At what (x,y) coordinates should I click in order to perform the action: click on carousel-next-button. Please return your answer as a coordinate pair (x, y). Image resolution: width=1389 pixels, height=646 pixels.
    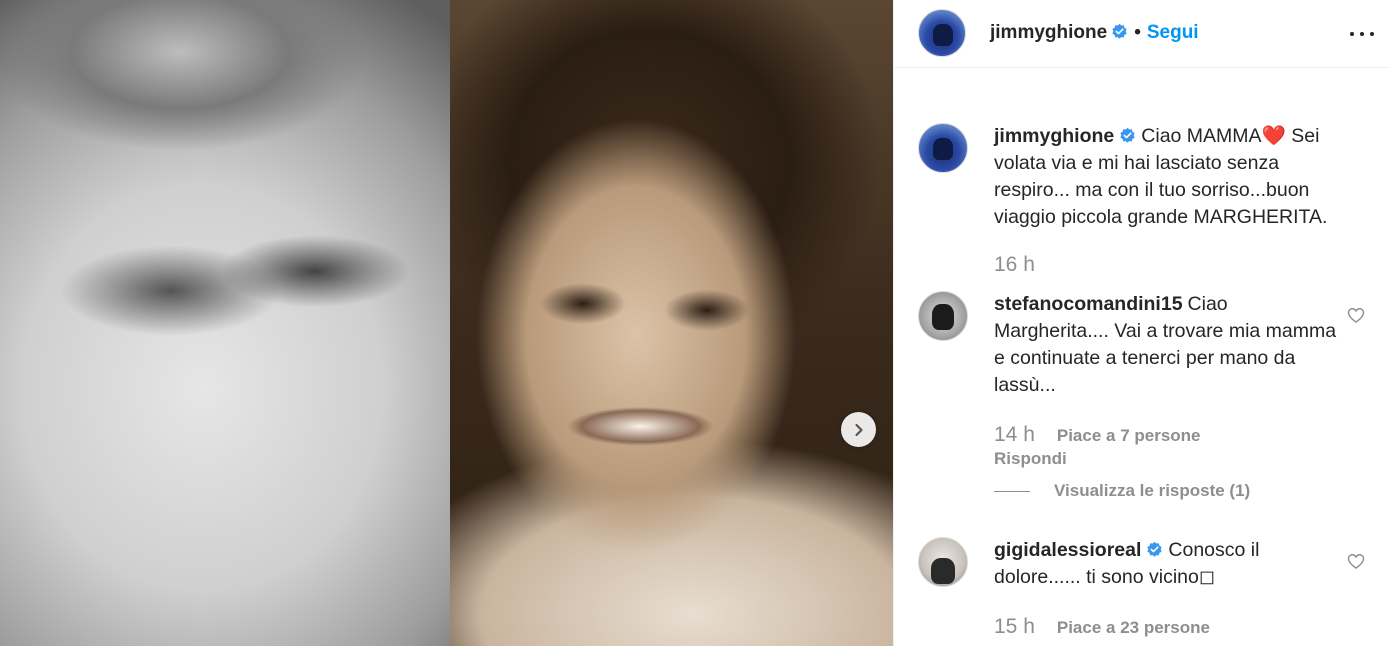
    Looking at the image, I should click on (858, 429).